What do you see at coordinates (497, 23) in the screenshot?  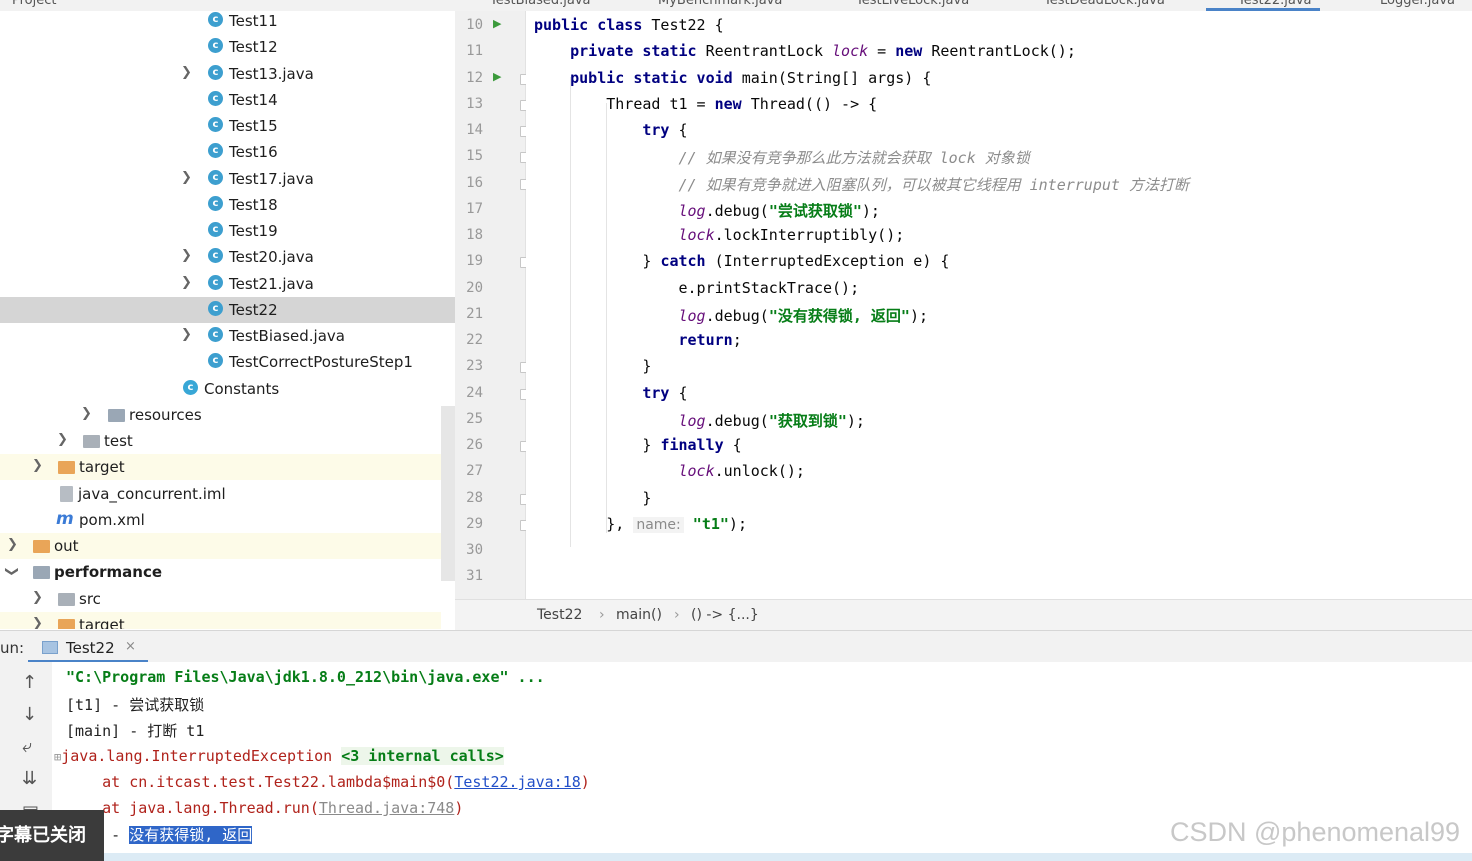 I see `run-class-icon: ▶` at bounding box center [497, 23].